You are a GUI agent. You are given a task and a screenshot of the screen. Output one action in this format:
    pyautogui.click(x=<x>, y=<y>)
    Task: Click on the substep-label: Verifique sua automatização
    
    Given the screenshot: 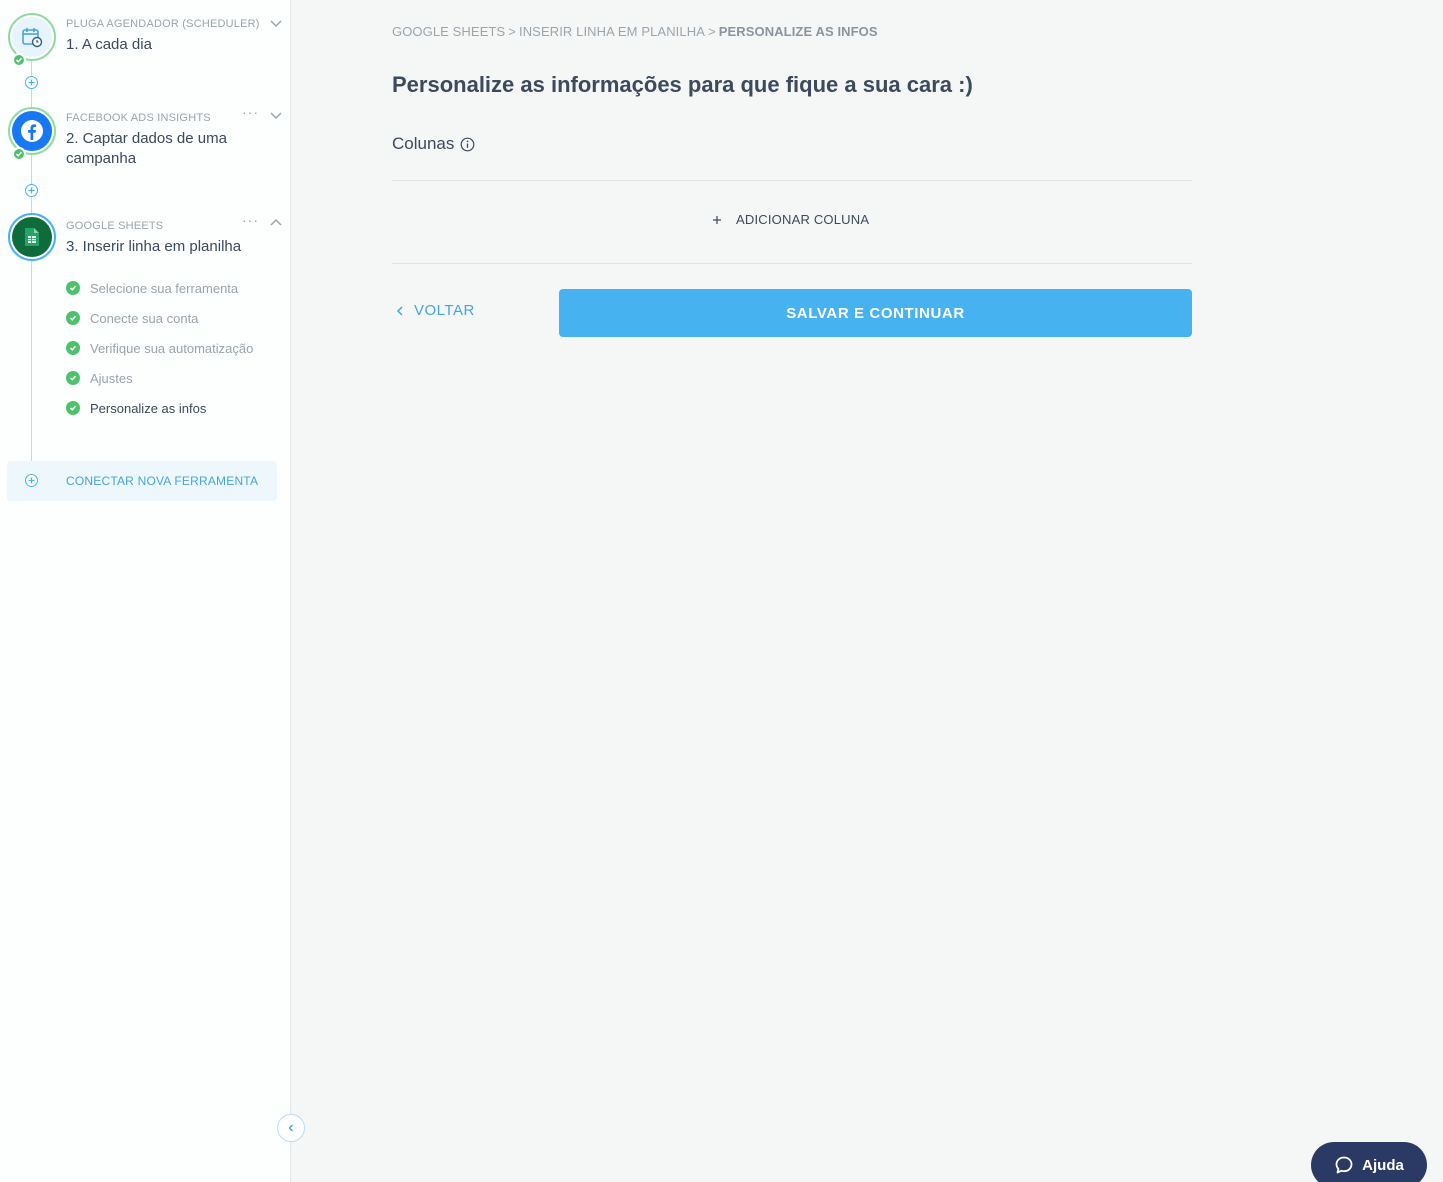 What is the action you would take?
    pyautogui.click(x=172, y=348)
    